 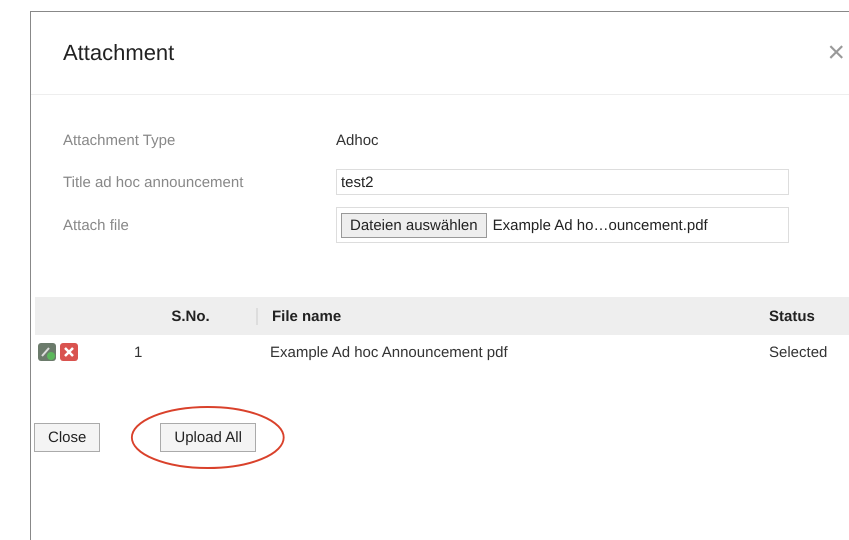 What do you see at coordinates (208, 437) in the screenshot?
I see `upload-button: Upload All` at bounding box center [208, 437].